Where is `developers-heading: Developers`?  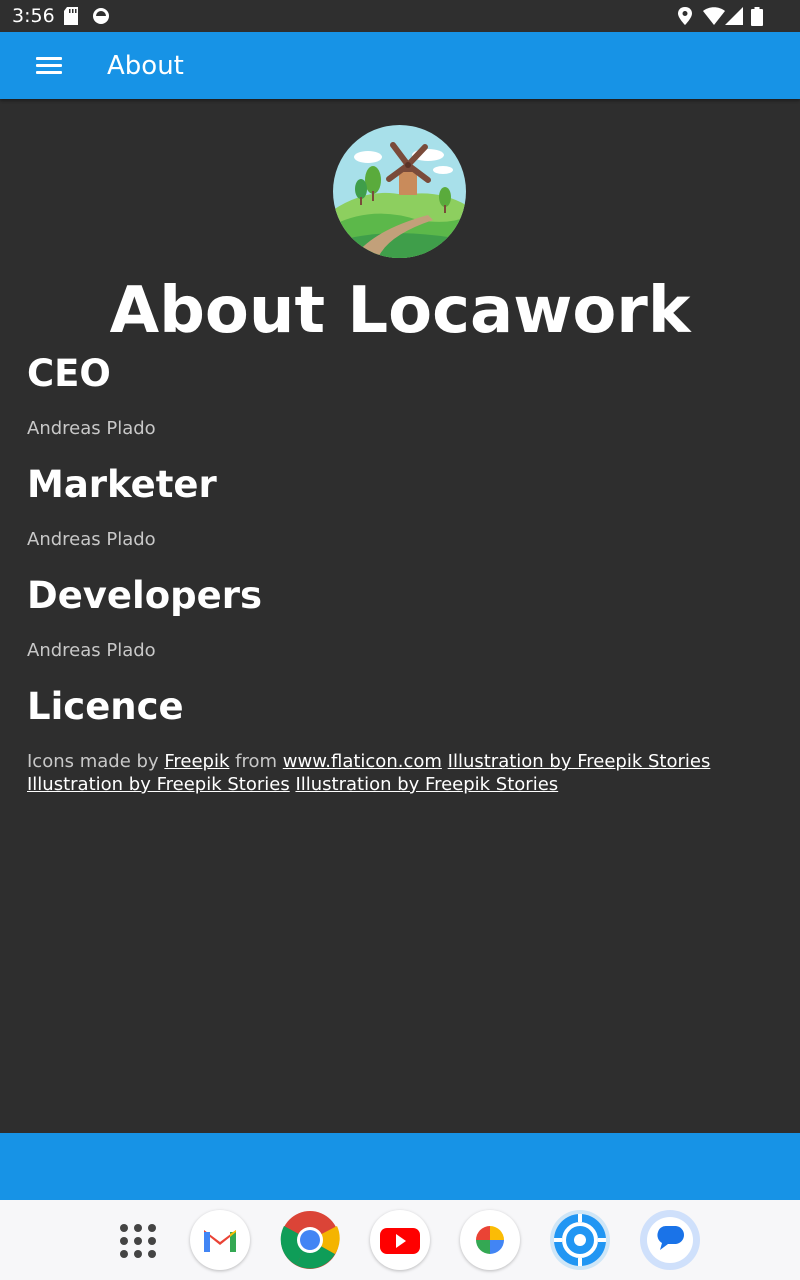 developers-heading: Developers is located at coordinates (144, 595).